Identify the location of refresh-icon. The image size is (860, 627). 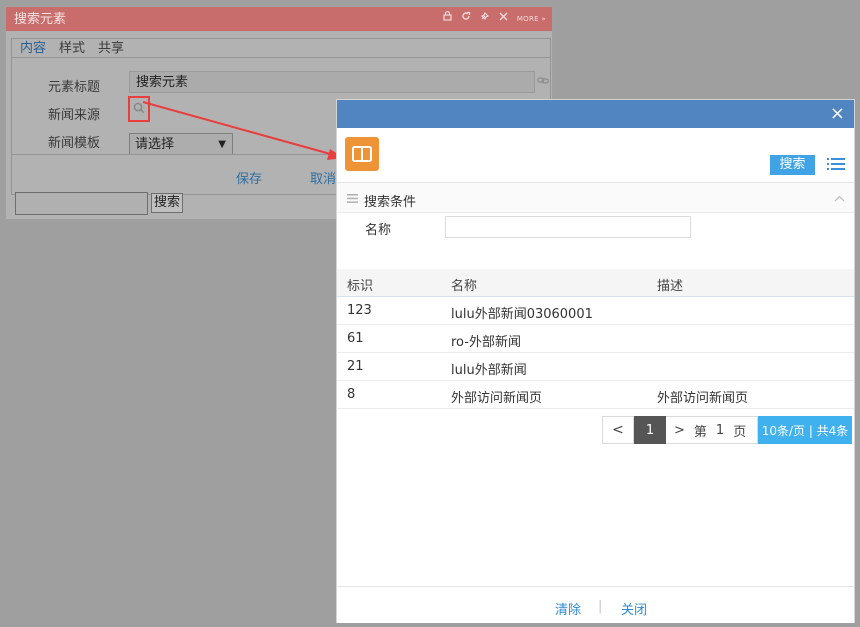
(466, 19).